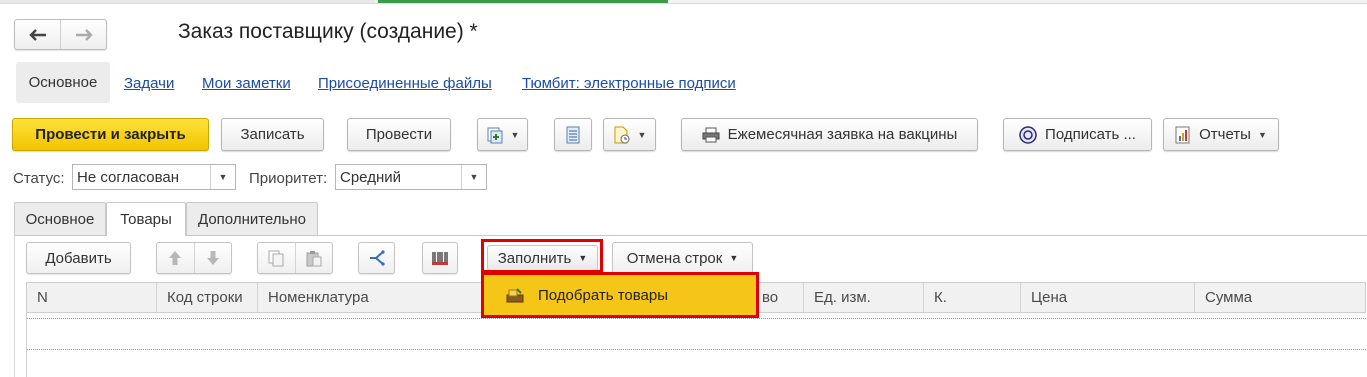 Image resolution: width=1367 pixels, height=377 pixels. I want to click on post-button: Провести, so click(399, 134).